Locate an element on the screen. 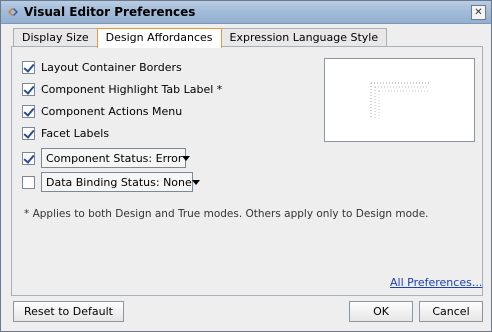  window-title: Visual Editor Preferences is located at coordinates (110, 12).